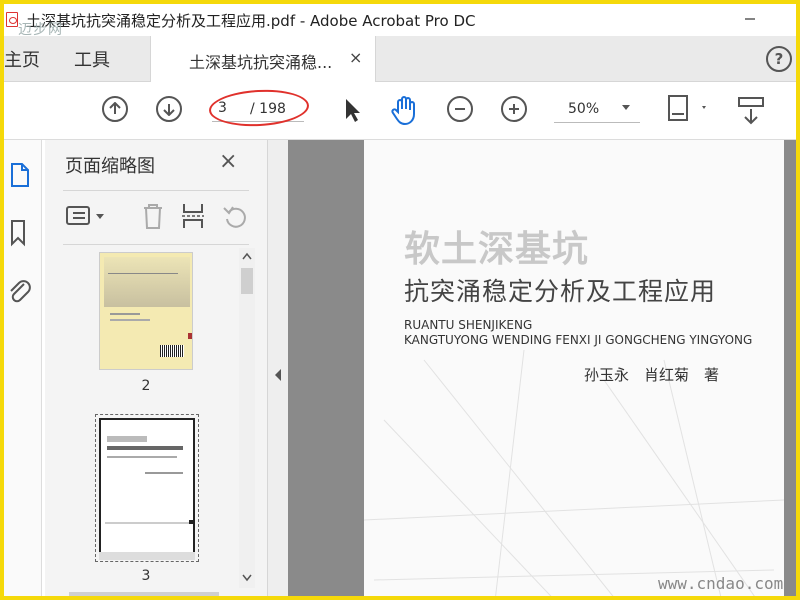  Describe the element at coordinates (652, 375) in the screenshot. I see `document-authors: 孙玉永 肖红菊 著` at that location.